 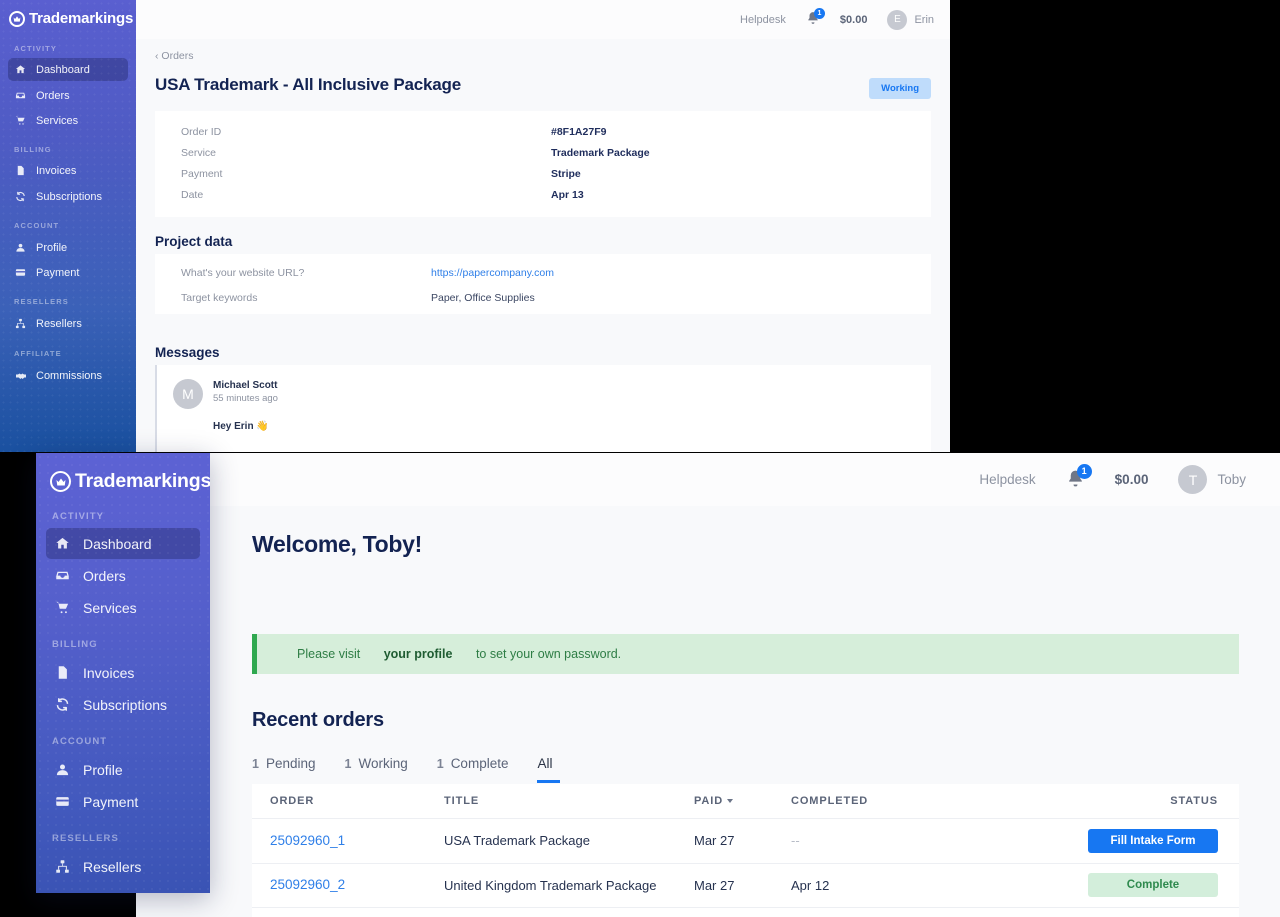 I want to click on table-header-row: ORDER TITLE PAID COMPLETED STATUS, so click(x=745, y=801).